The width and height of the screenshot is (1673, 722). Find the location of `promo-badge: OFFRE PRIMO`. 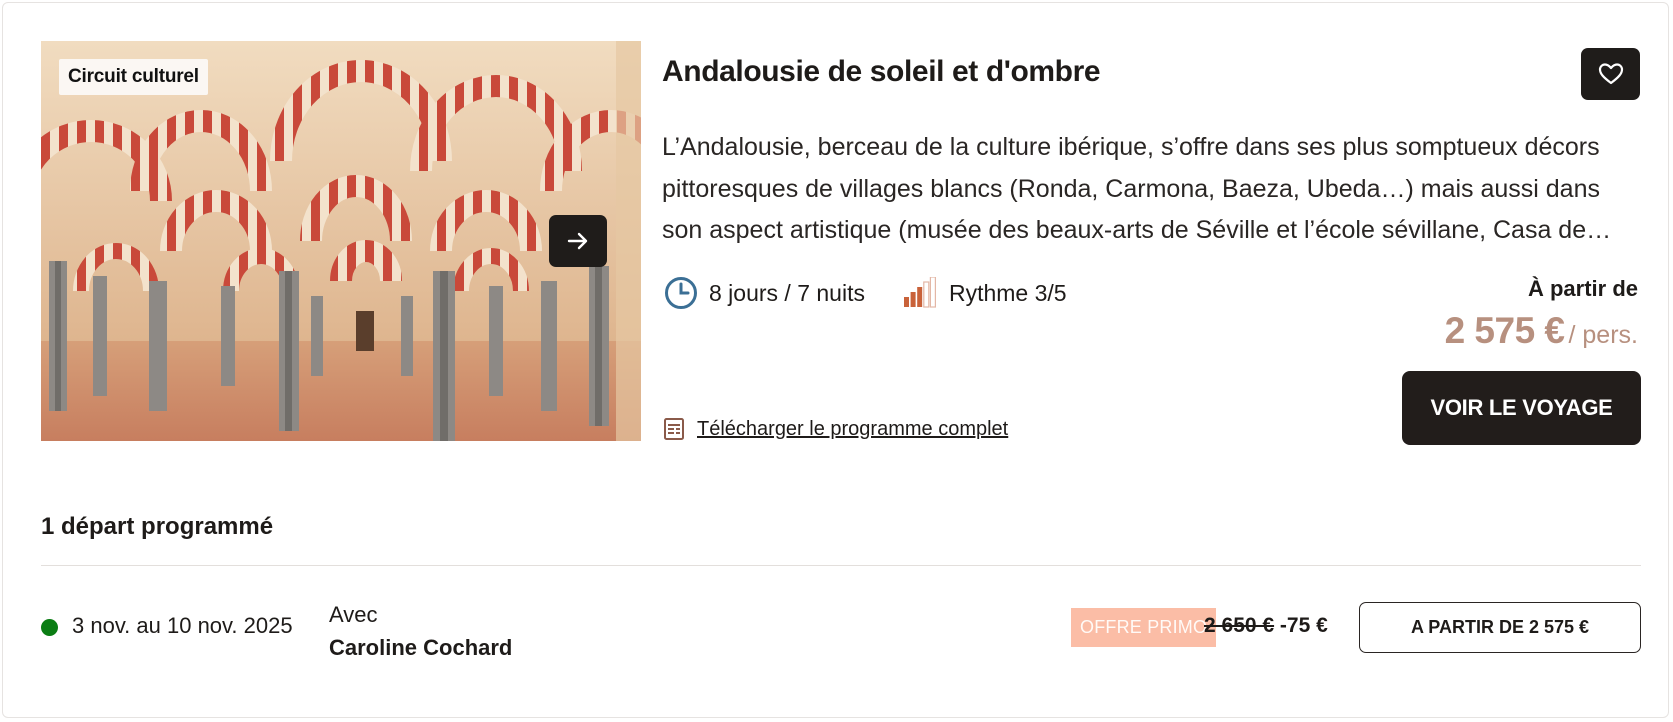

promo-badge: OFFRE PRIMO is located at coordinates (1144, 627).